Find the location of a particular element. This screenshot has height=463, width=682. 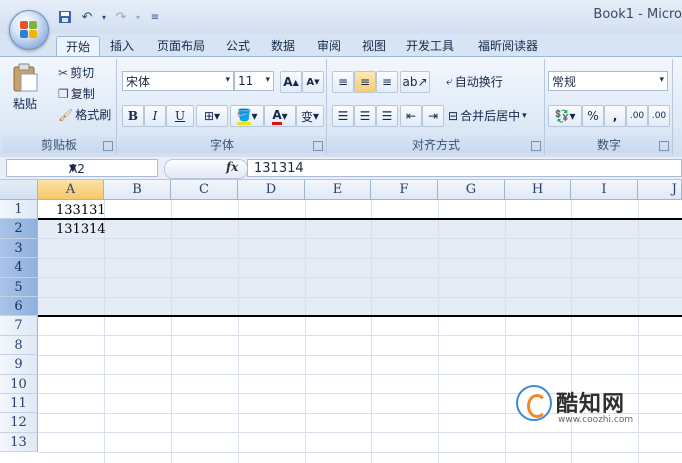

paste-button: 粘贴 is located at coordinates (25, 87).